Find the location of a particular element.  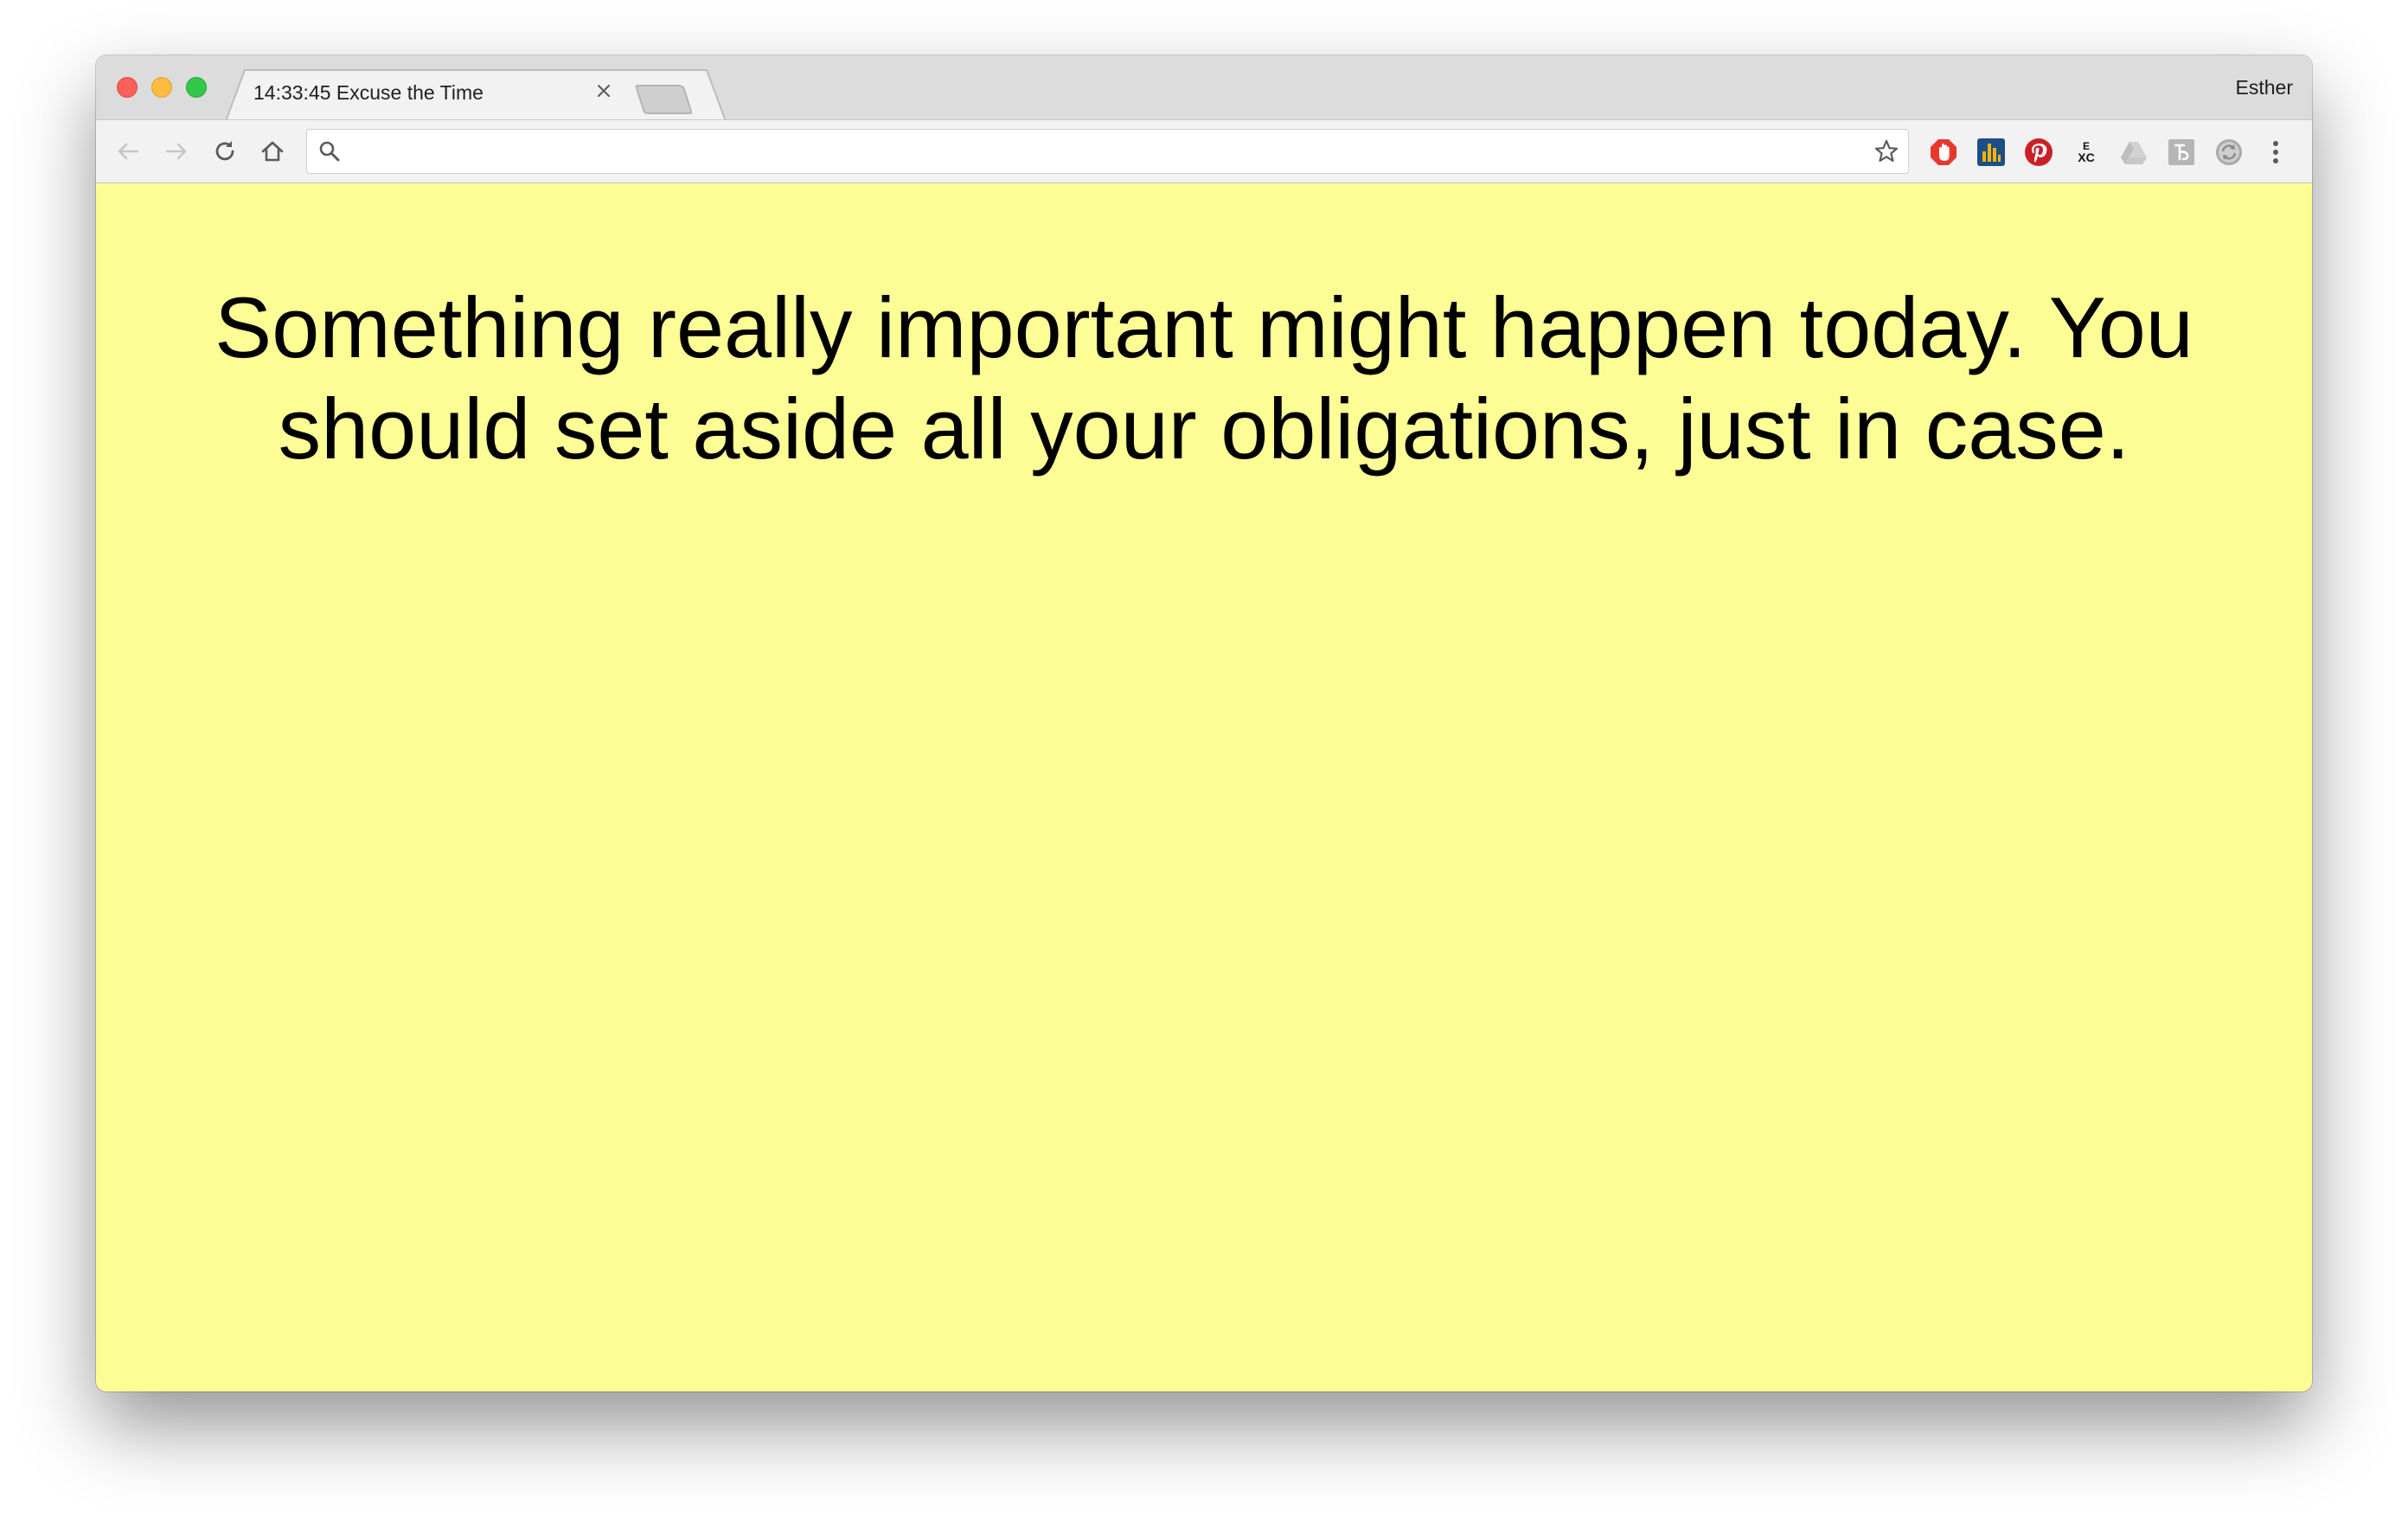

back-button is located at coordinates (128, 152).